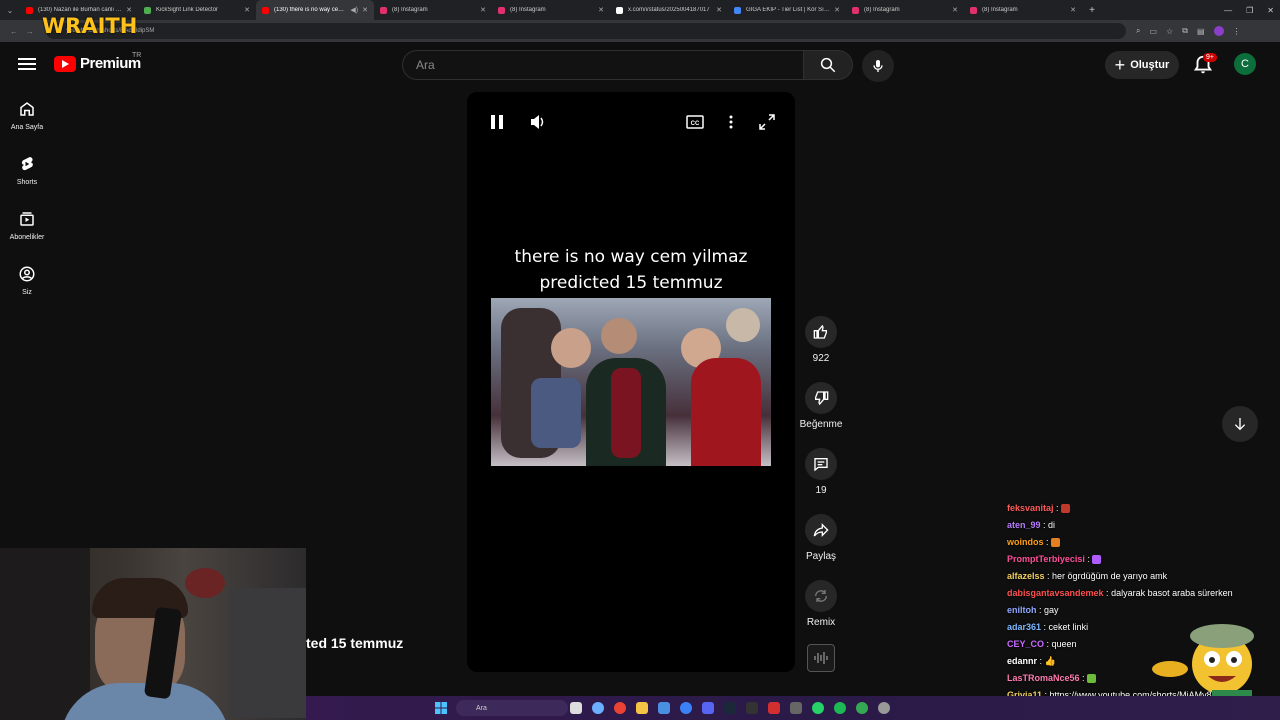 This screenshot has height=720, width=1280. Describe the element at coordinates (774, 708) in the screenshot. I see `app-red-icon` at that location.